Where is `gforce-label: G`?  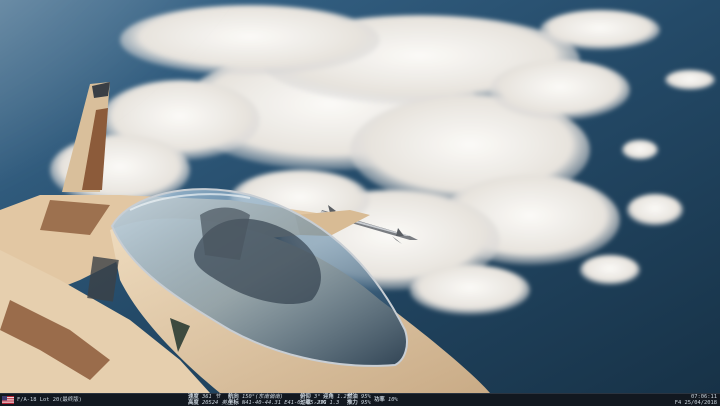
gforce-label: G is located at coordinates (325, 403).